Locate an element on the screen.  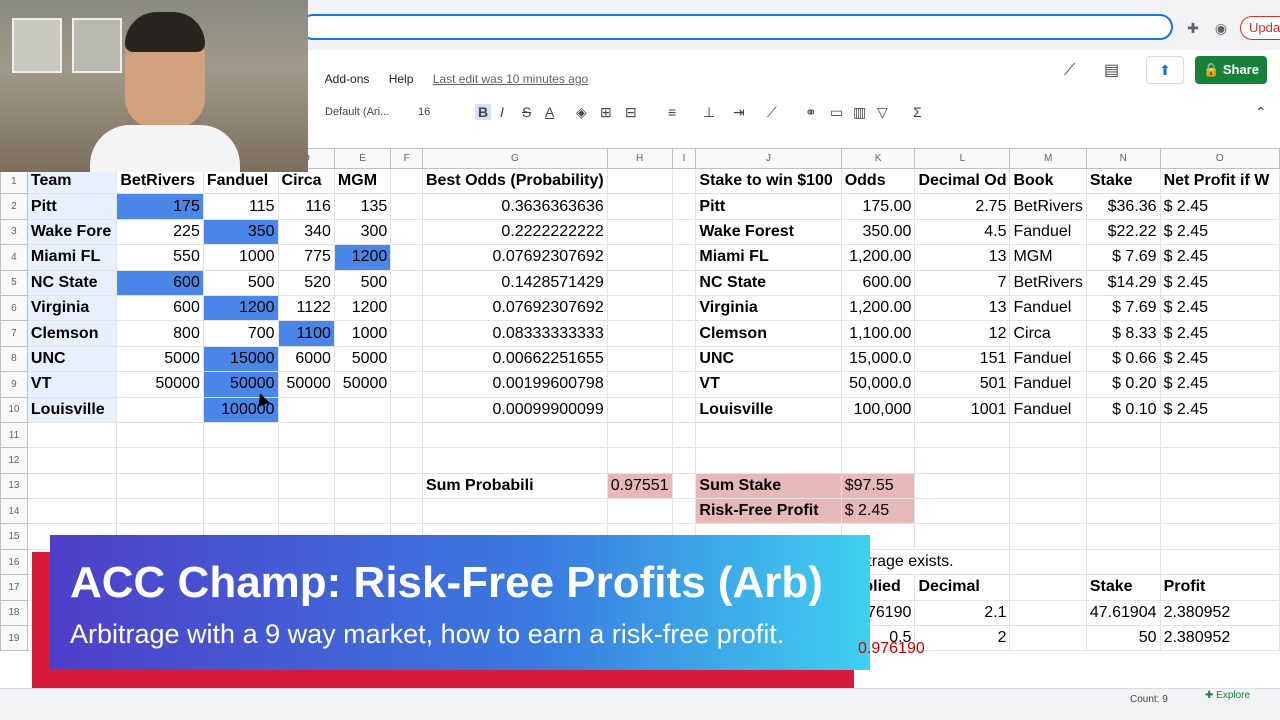
header-cell: Best Odds (Probability) is located at coordinates (514, 181).